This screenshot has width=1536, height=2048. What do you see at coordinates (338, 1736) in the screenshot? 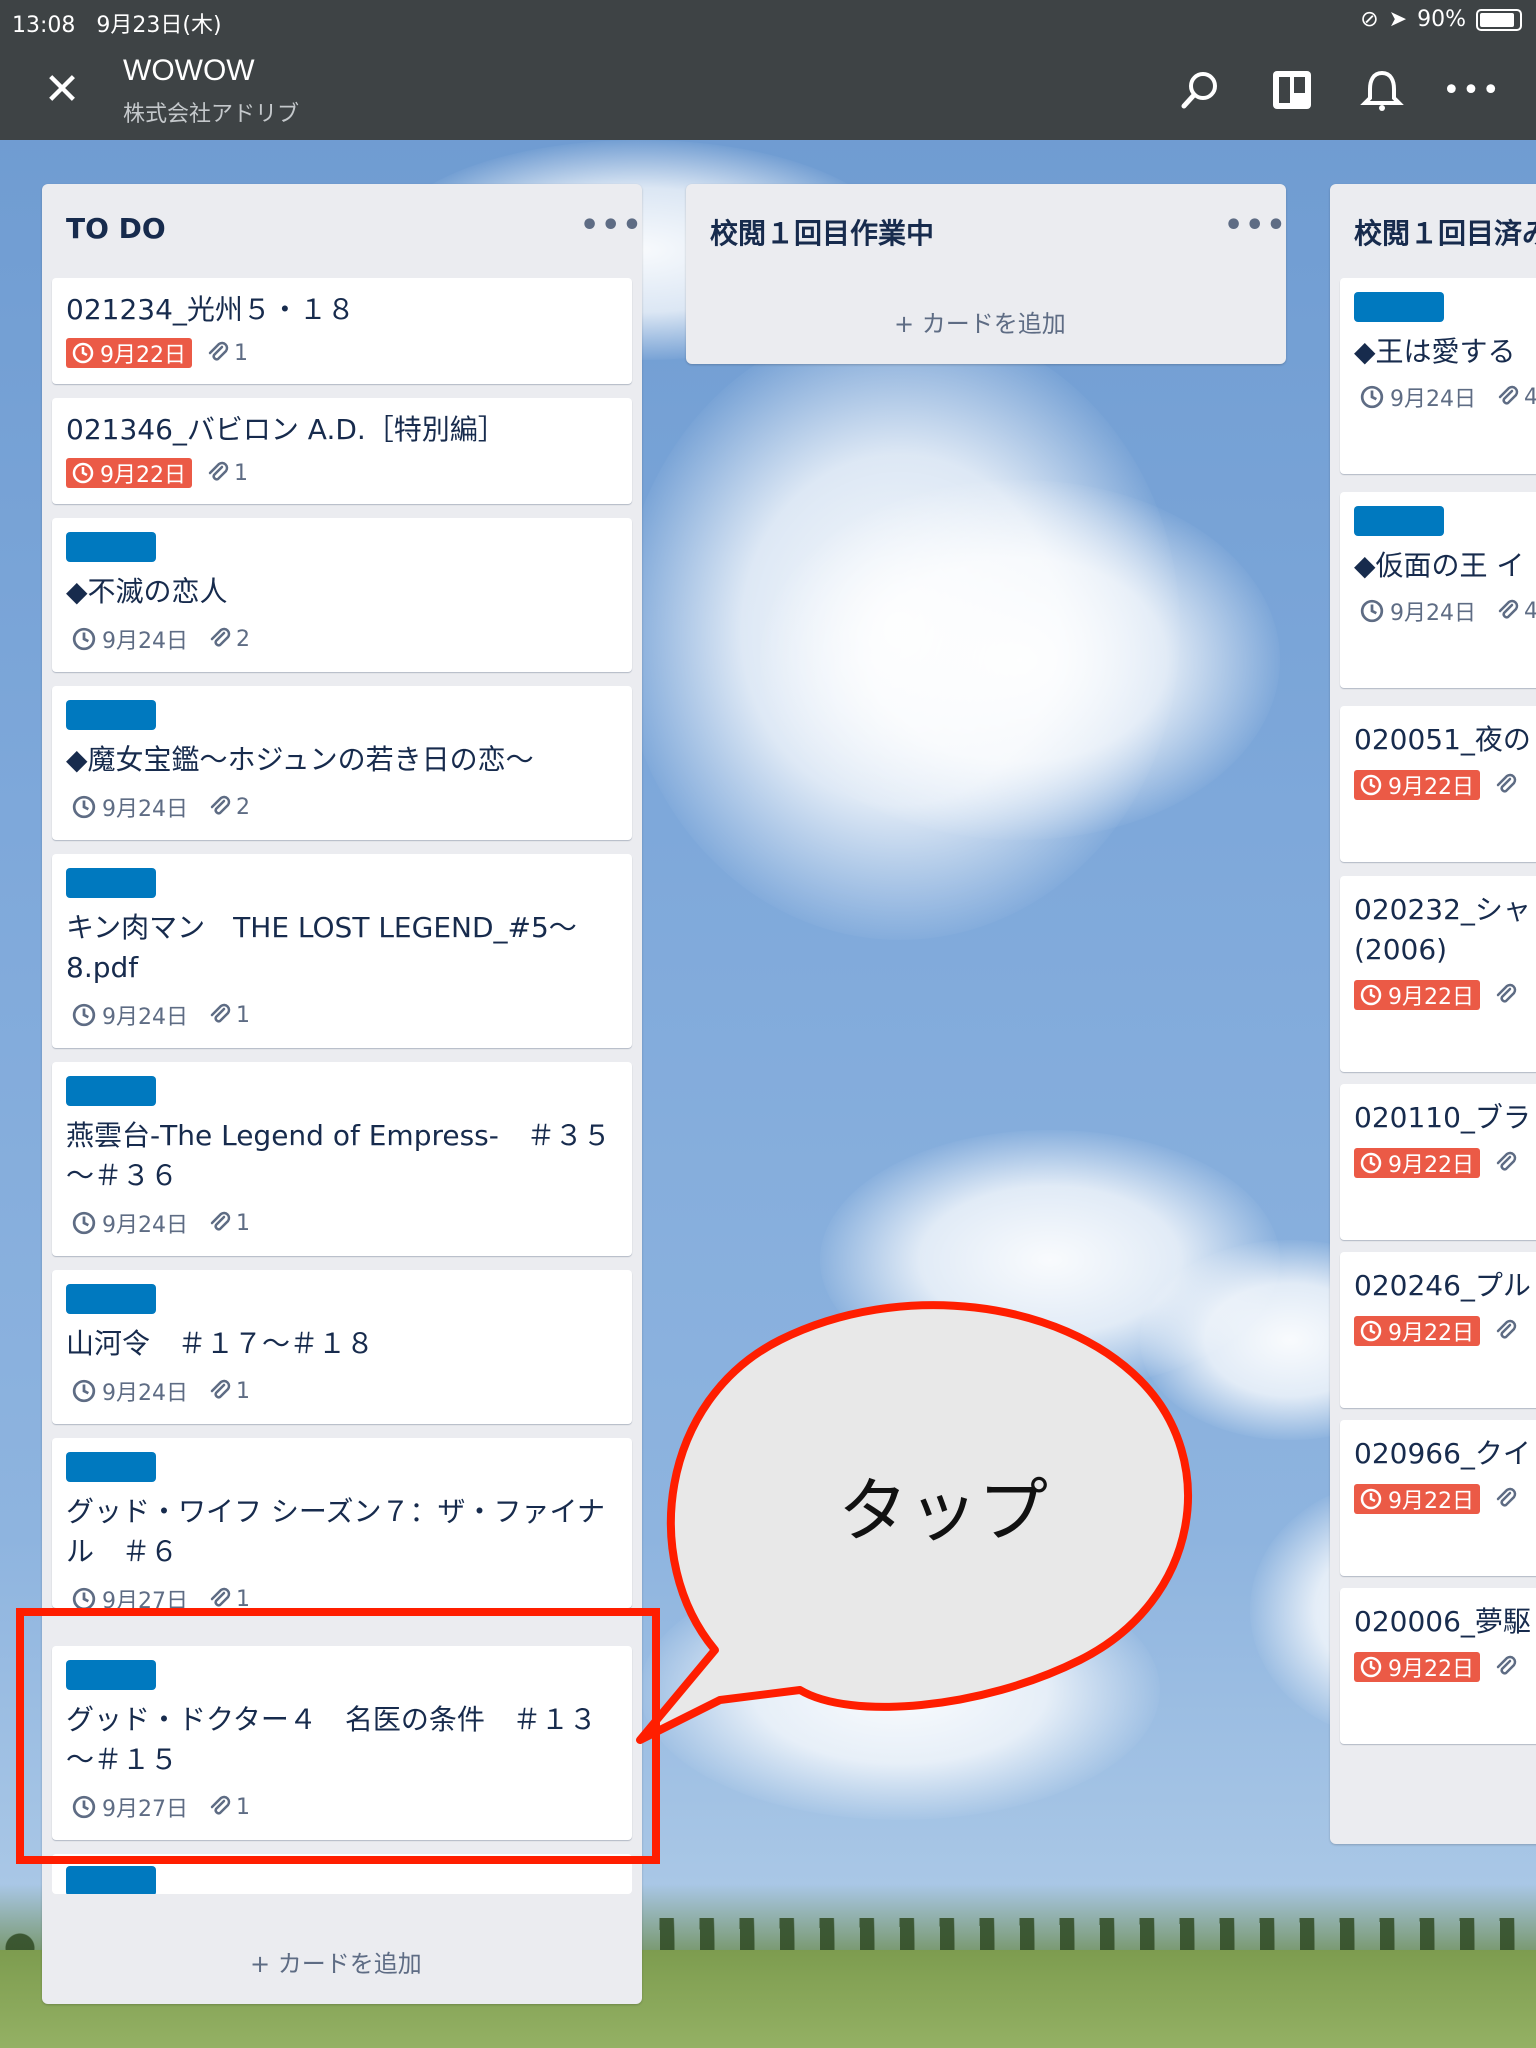
I see `highlight-frame` at bounding box center [338, 1736].